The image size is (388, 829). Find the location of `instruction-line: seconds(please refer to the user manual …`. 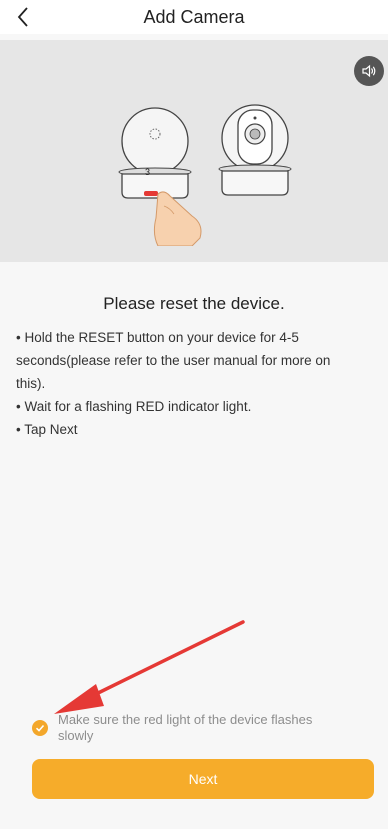

instruction-line: seconds(please refer to the user manual … is located at coordinates (173, 360).